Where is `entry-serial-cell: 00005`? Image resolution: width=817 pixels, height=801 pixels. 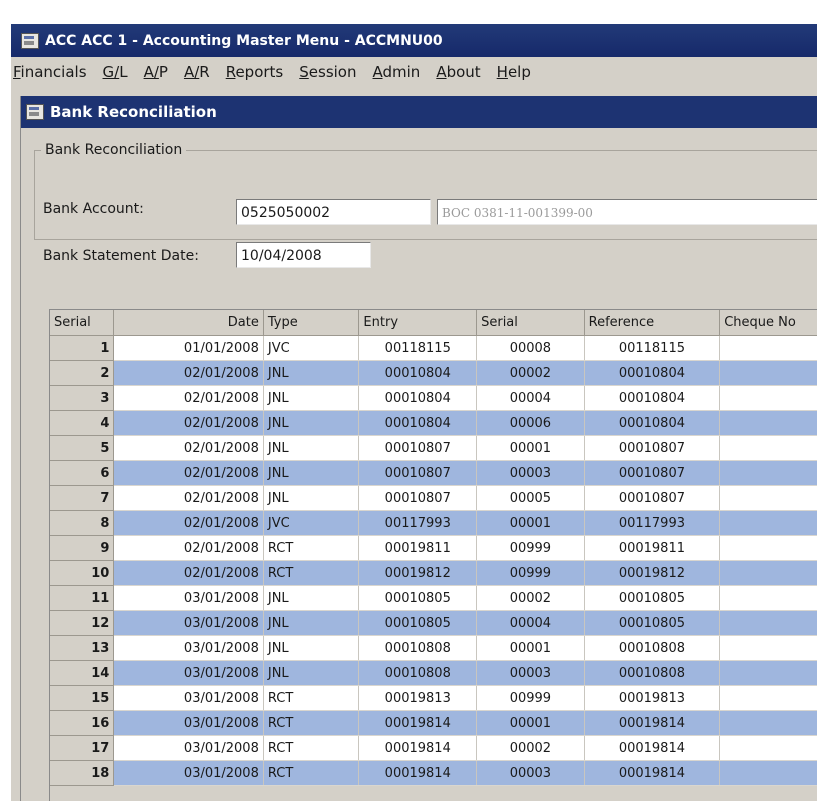 entry-serial-cell: 00005 is located at coordinates (530, 498).